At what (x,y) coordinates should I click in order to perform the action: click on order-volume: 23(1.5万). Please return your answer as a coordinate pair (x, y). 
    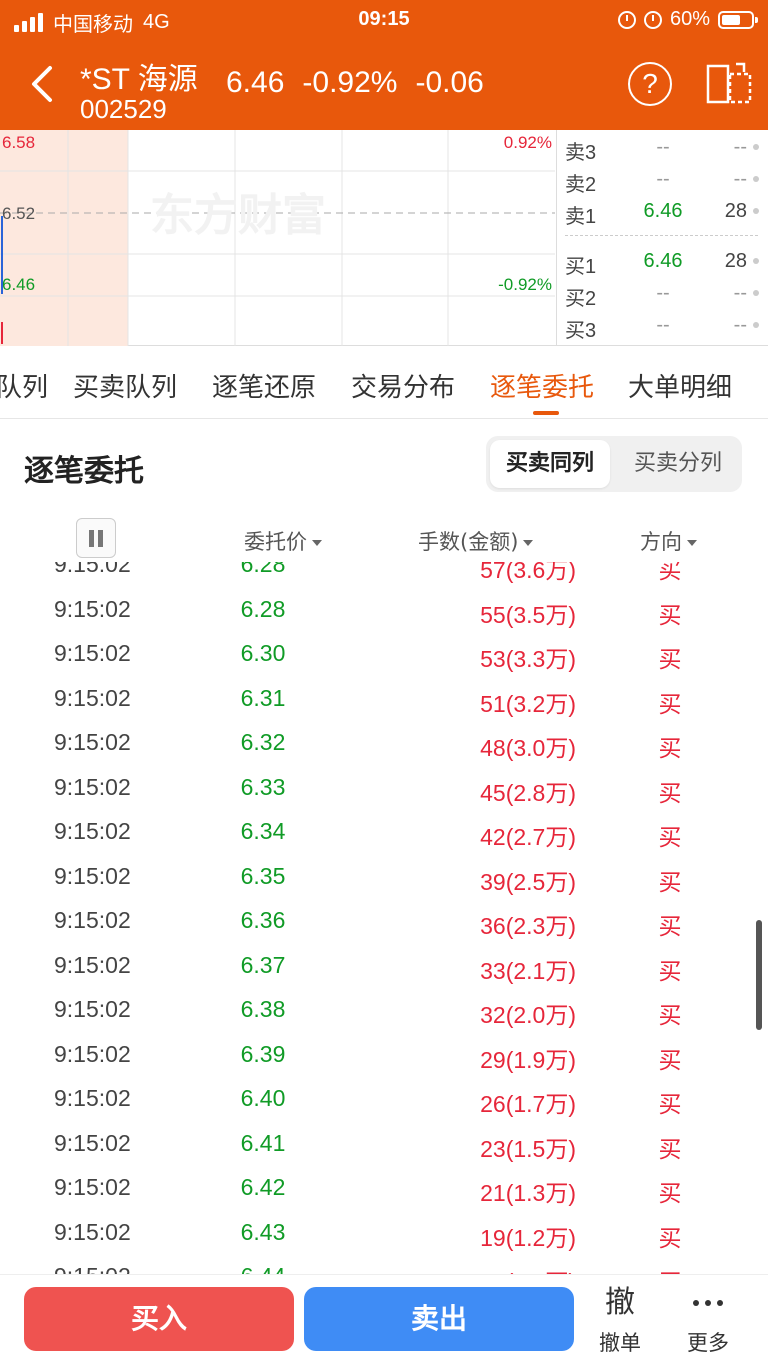
    Looking at the image, I should click on (528, 1148).